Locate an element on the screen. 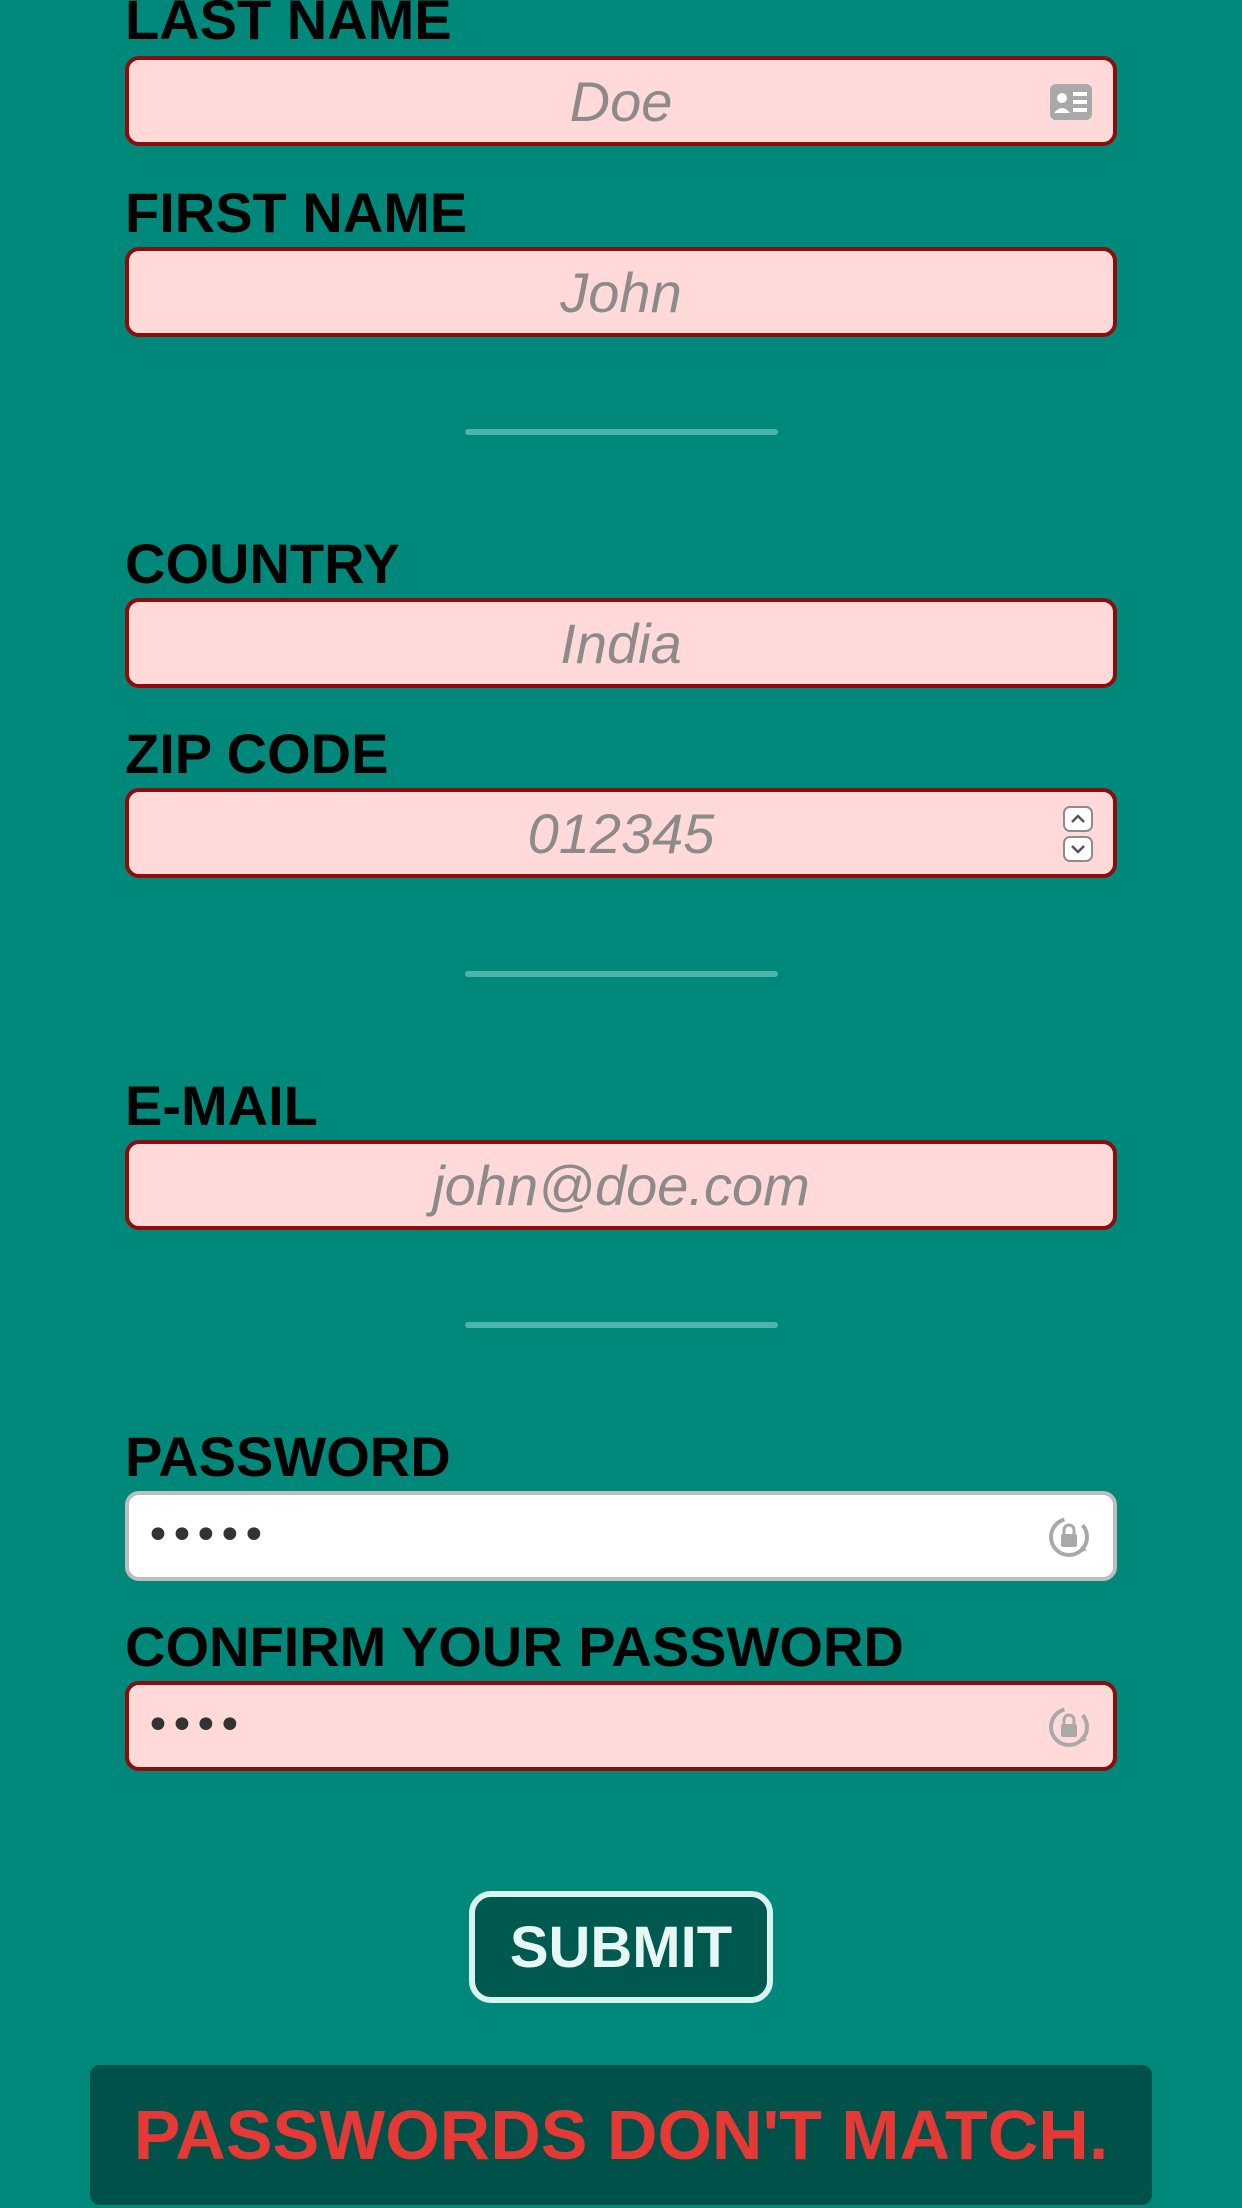 Image resolution: width=1242 pixels, height=2208 pixels. first-name-label: FIRST NAME is located at coordinates (296, 212).